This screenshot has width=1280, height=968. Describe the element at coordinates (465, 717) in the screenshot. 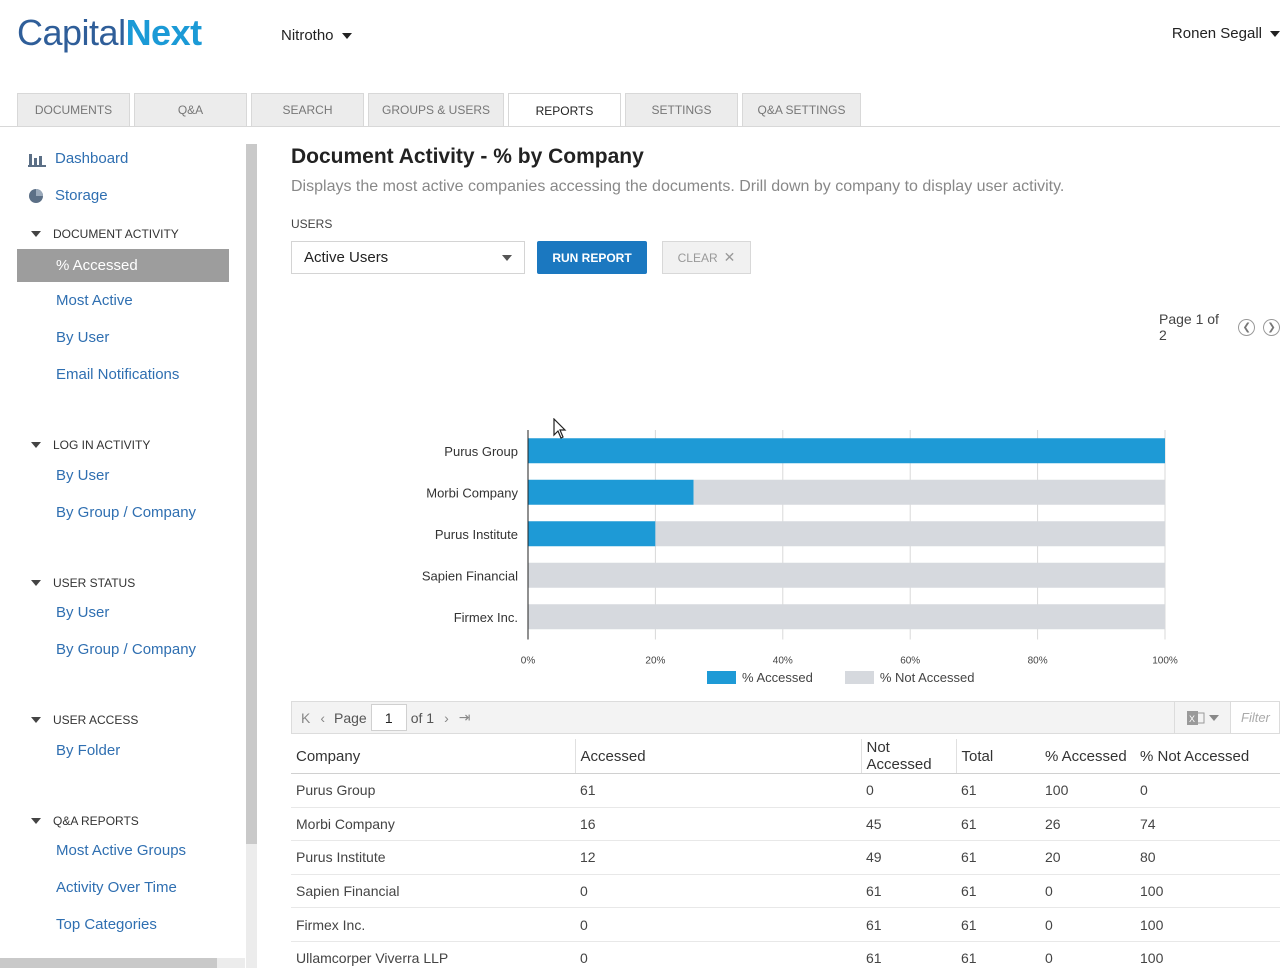

I see `last-page-icon: ⇥` at that location.